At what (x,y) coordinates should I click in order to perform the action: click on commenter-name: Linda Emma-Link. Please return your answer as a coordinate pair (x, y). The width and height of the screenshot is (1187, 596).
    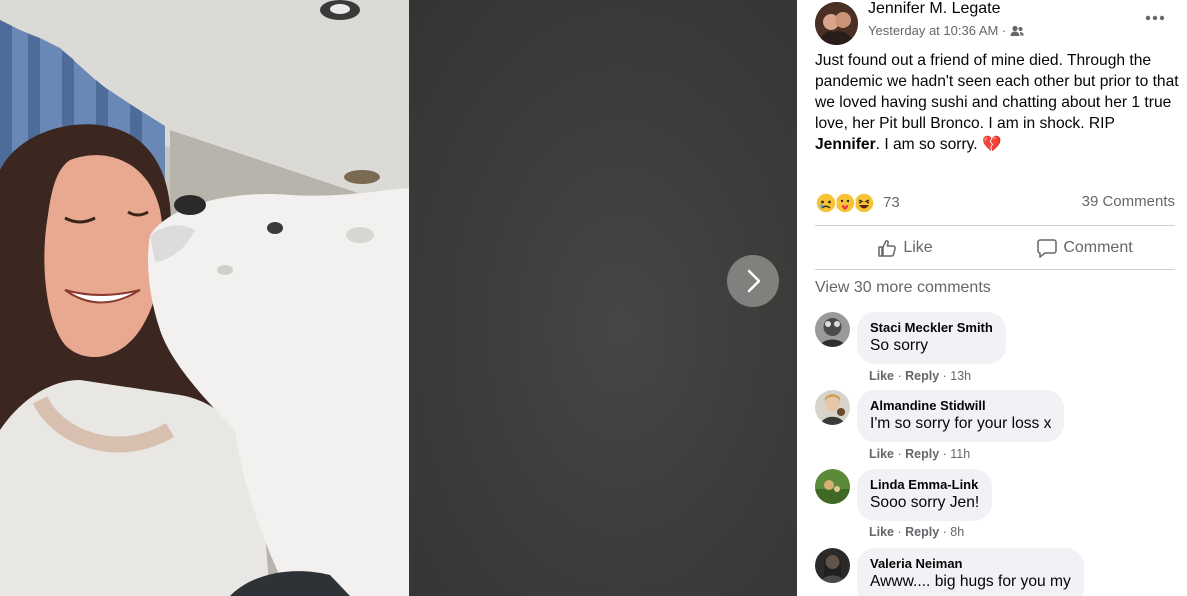
    Looking at the image, I should click on (924, 485).